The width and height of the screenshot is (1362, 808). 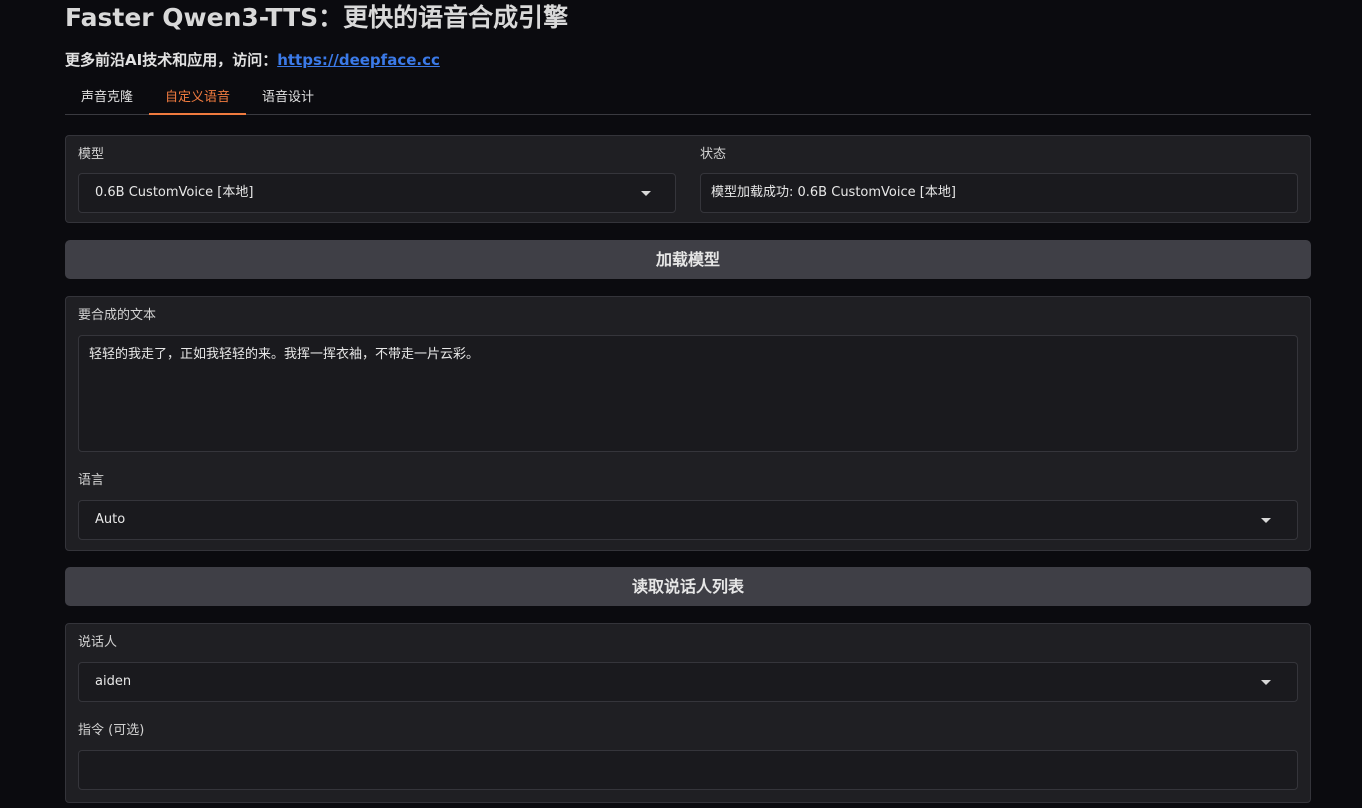 I want to click on tab-custom-voice: 自定义语音, so click(x=198, y=98).